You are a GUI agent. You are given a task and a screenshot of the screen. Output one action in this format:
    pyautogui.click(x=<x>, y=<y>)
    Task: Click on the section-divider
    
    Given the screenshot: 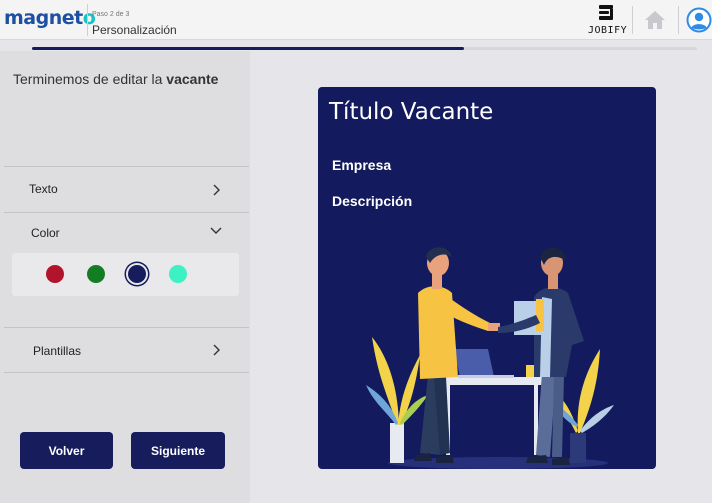 What is the action you would take?
    pyautogui.click(x=126, y=372)
    